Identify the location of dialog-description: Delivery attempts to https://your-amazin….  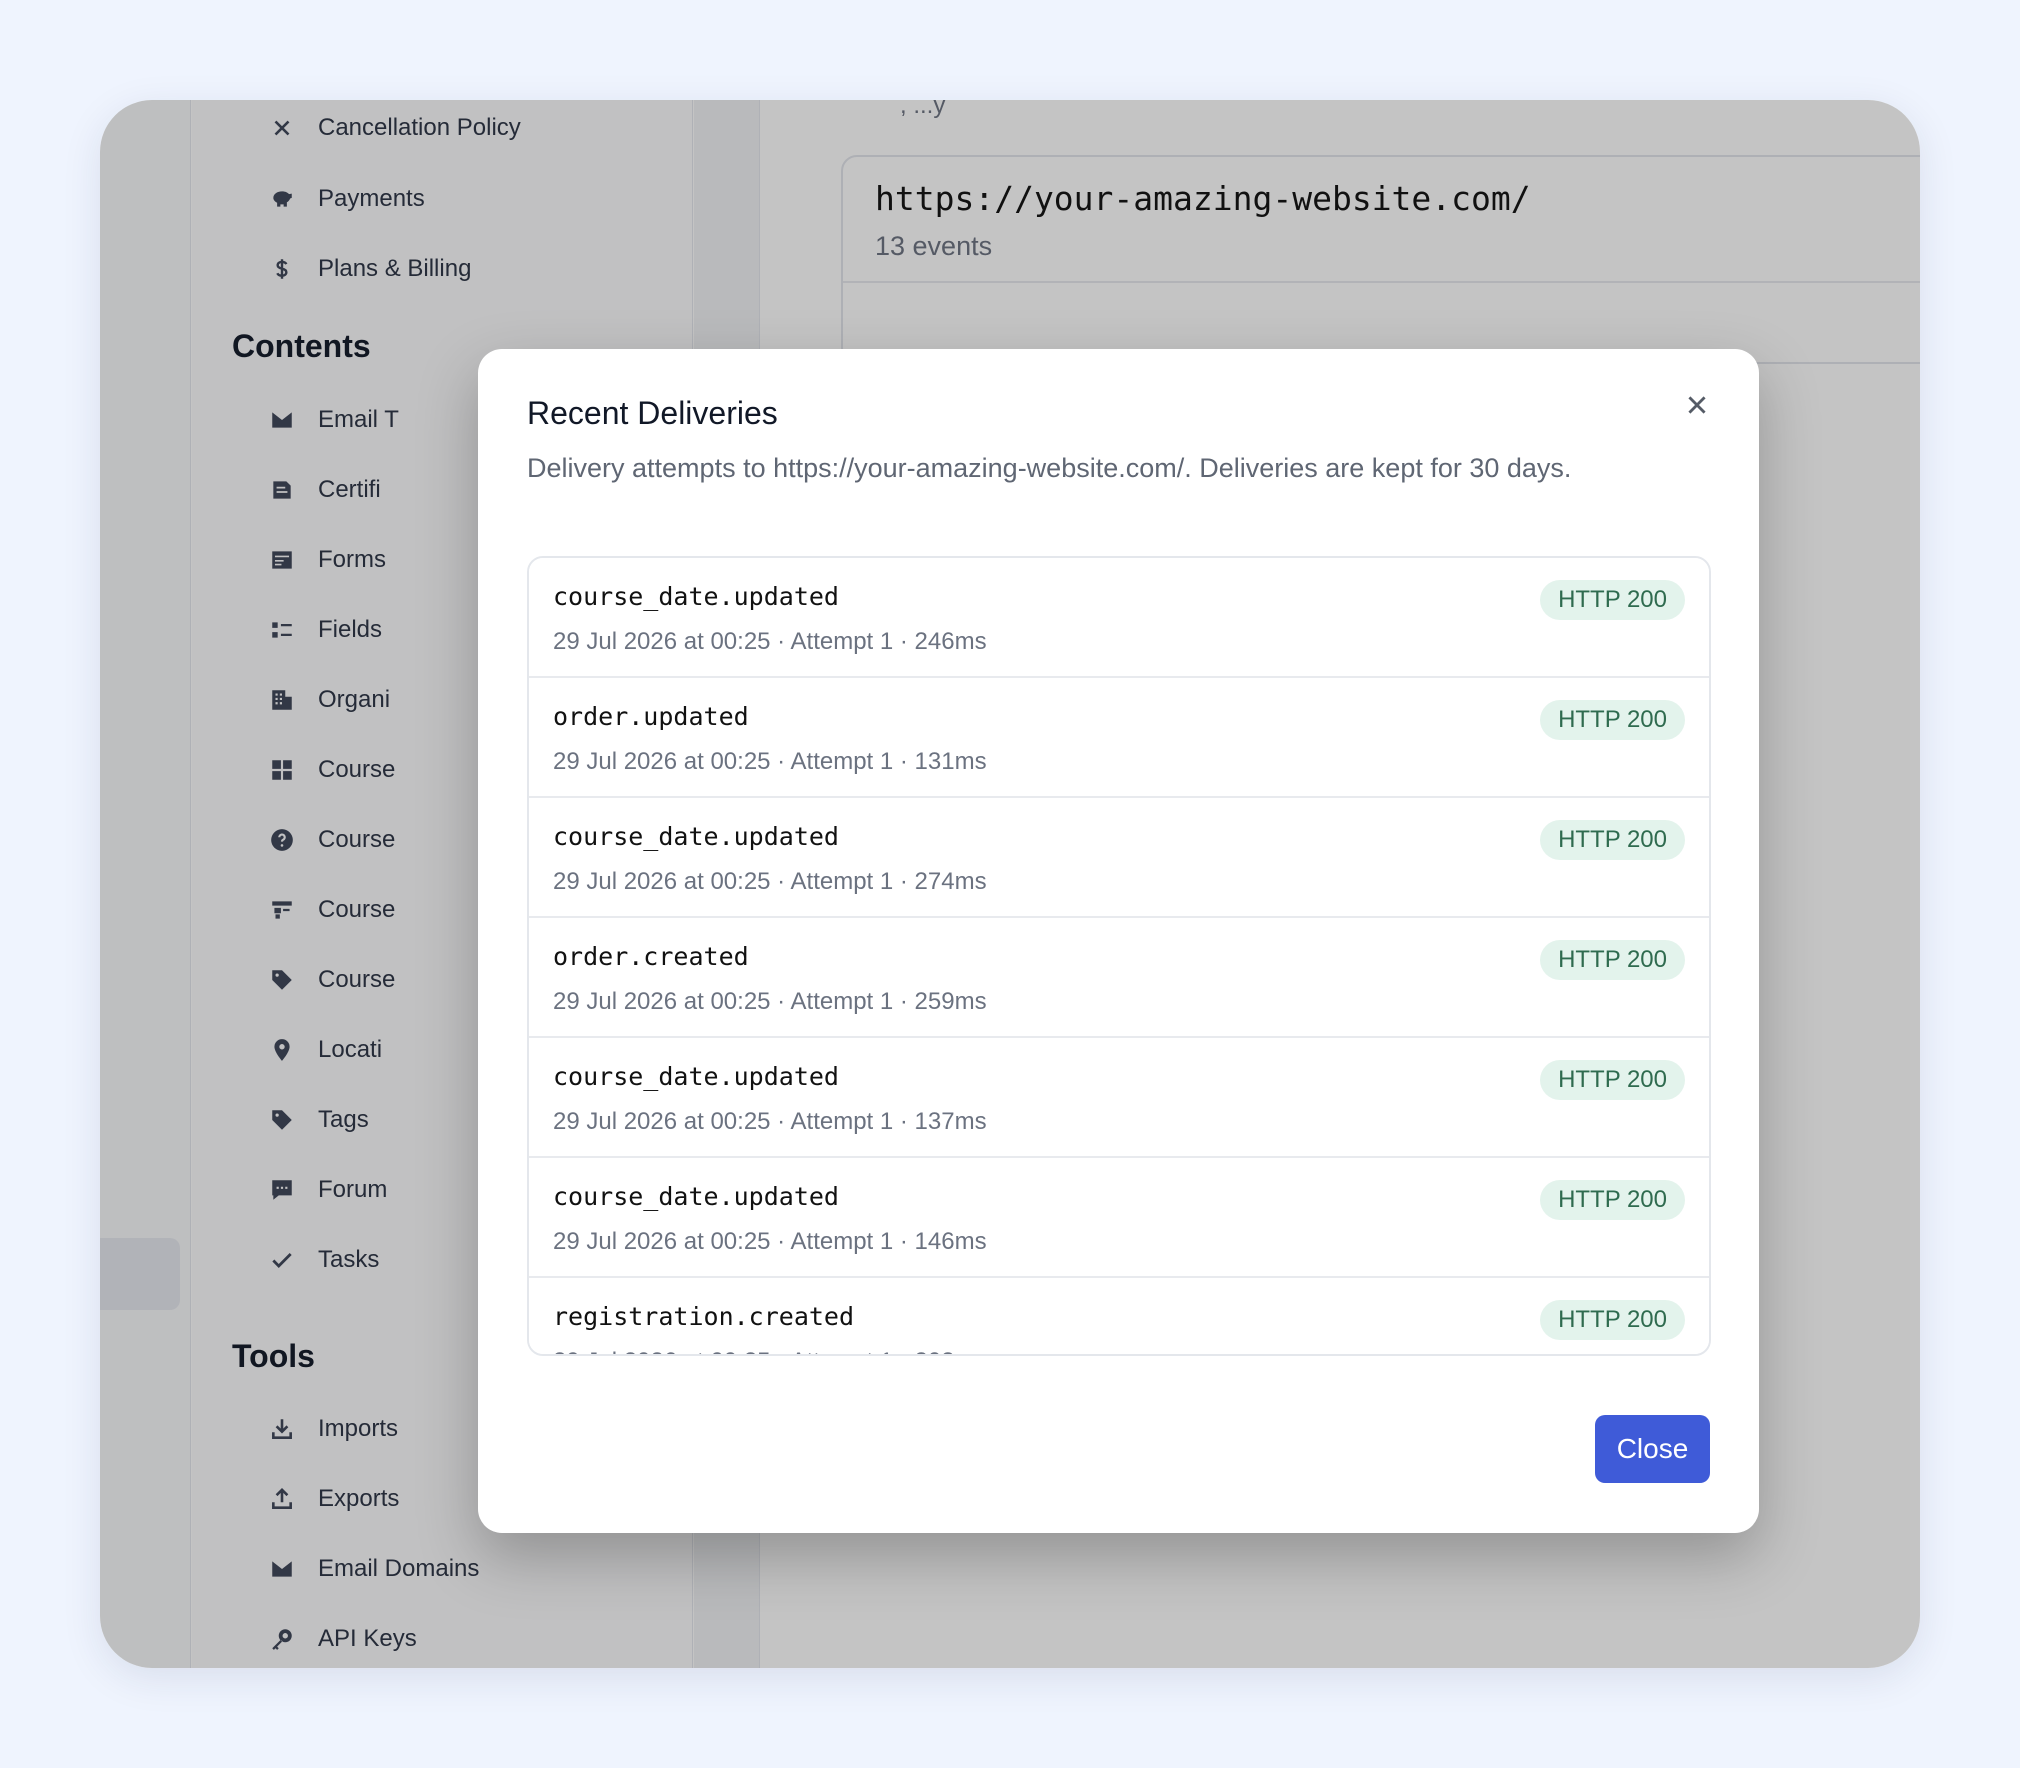
(1049, 468).